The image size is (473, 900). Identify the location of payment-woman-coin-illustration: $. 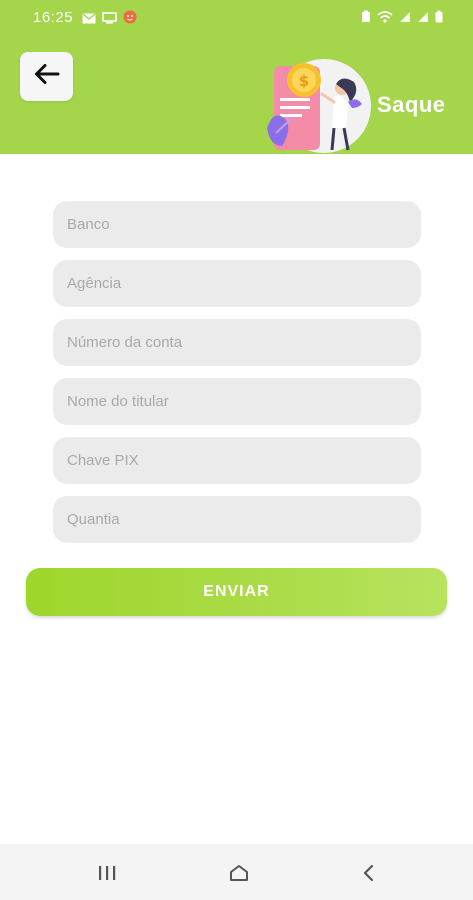
(317, 106).